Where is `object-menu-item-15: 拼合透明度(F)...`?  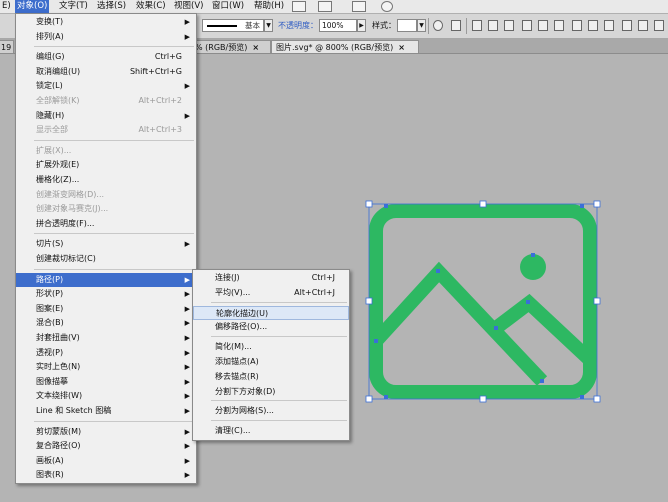 object-menu-item-15: 拼合透明度(F)... is located at coordinates (106, 224).